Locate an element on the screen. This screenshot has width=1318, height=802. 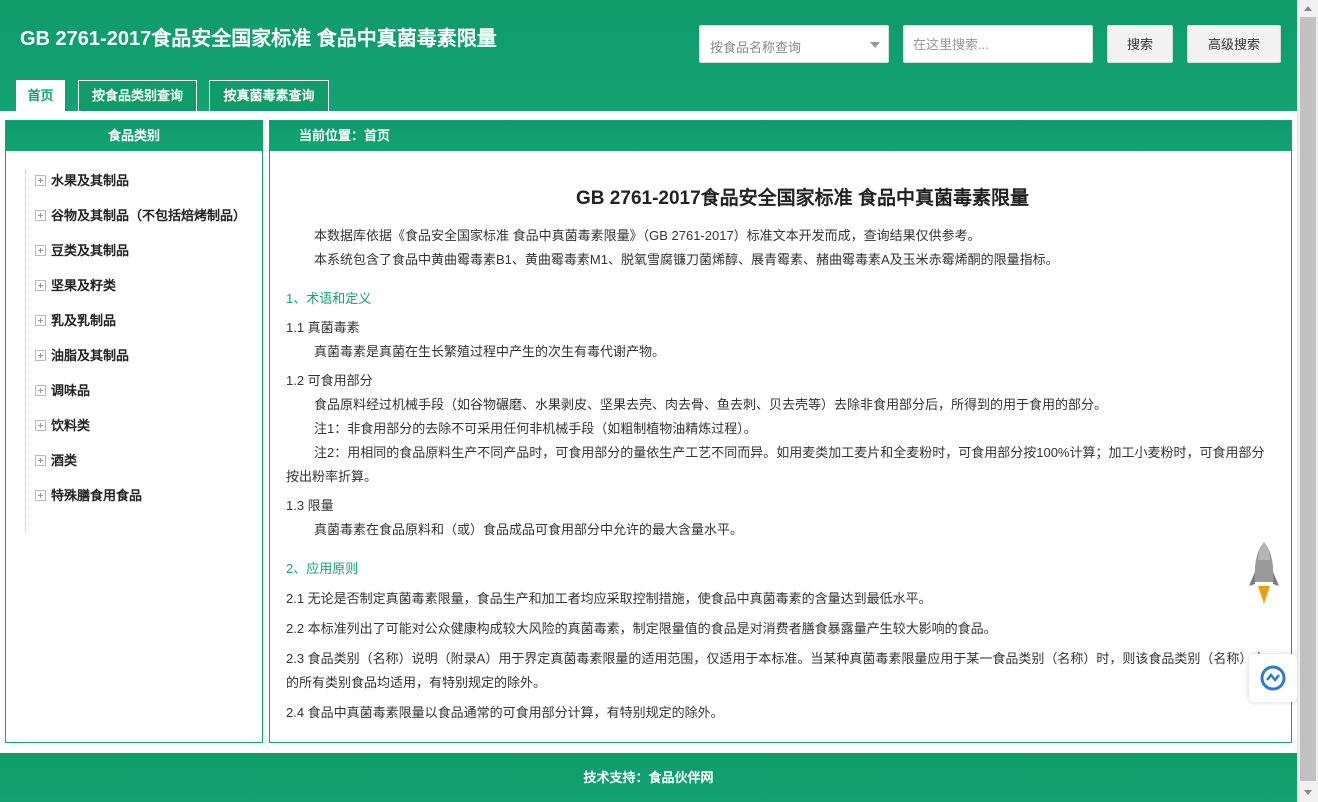
sidebar-item-grain: 谷物及其制品（不包括焙烤制品） is located at coordinates (136, 216).